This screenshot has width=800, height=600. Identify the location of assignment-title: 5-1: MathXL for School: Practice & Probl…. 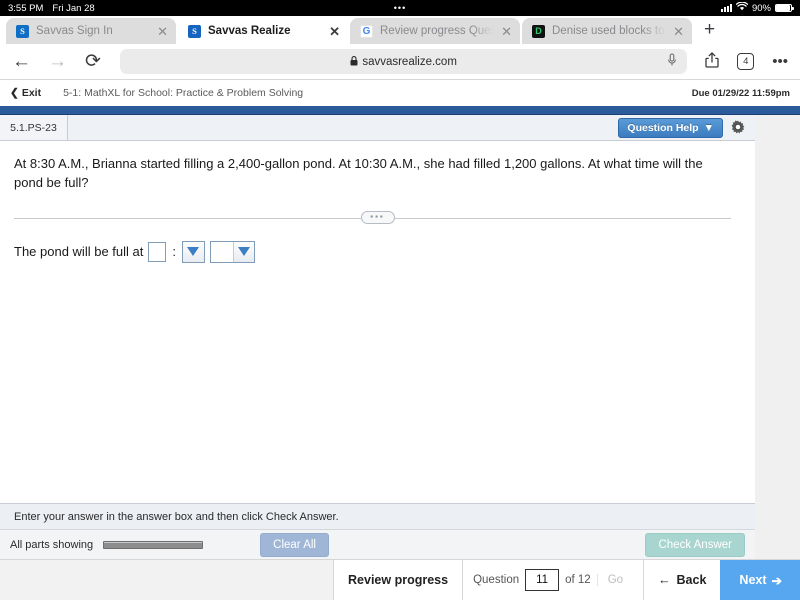
(183, 93).